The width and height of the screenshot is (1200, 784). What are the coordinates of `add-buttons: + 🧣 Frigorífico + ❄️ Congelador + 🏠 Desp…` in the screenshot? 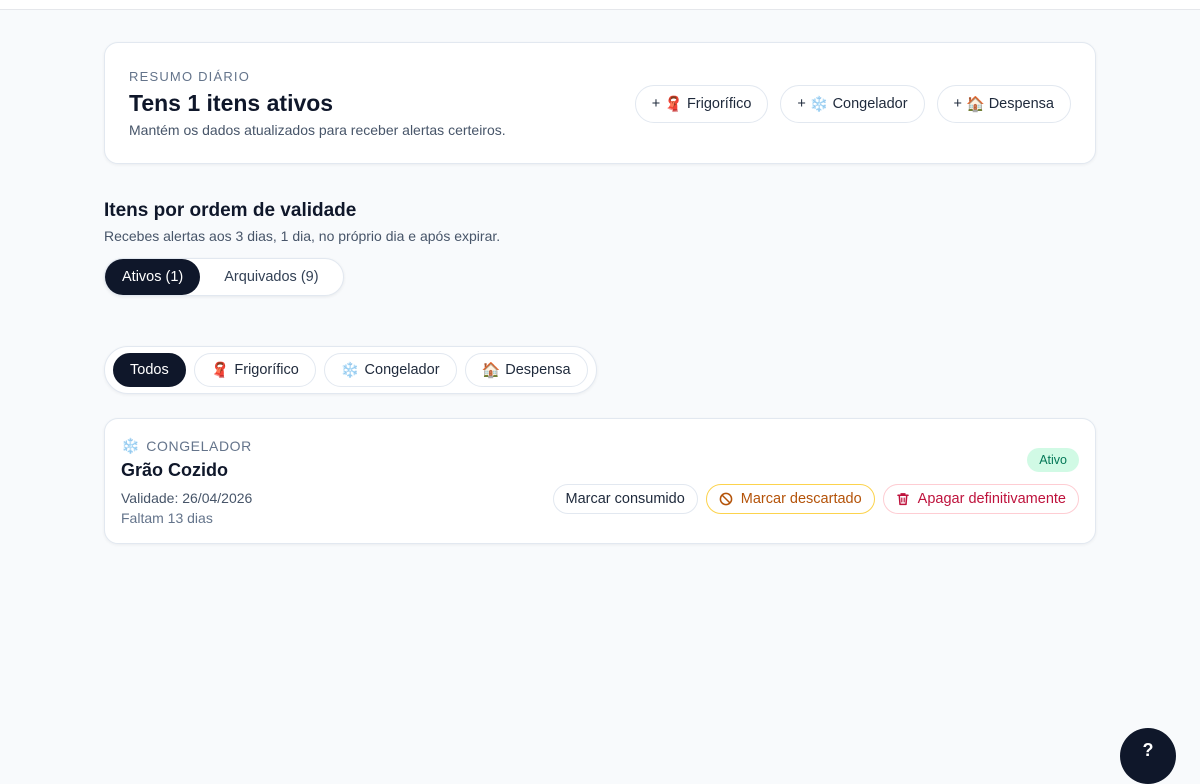 It's located at (852, 104).